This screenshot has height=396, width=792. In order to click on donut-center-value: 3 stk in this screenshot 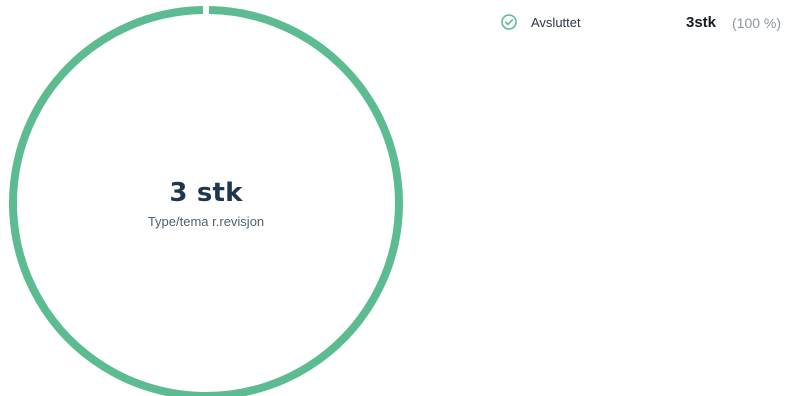, I will do `click(206, 193)`.